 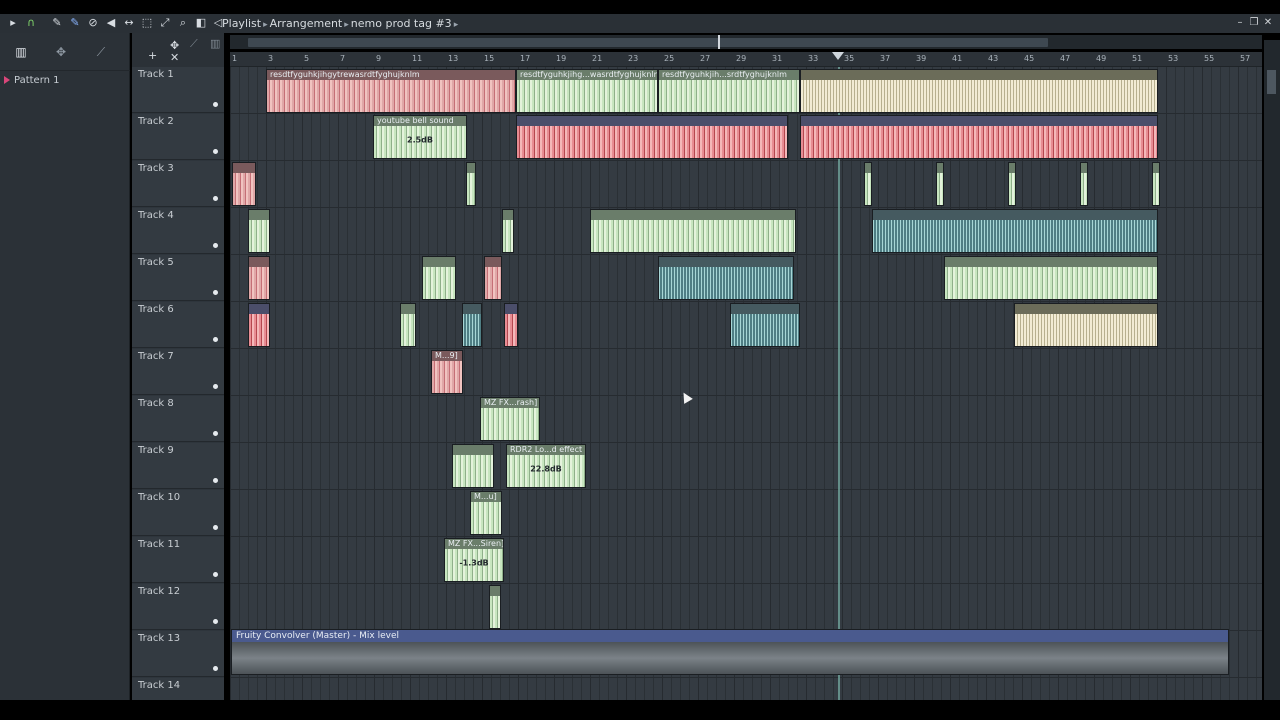 What do you see at coordinates (1240, 23) in the screenshot?
I see `minimize-icon: –` at bounding box center [1240, 23].